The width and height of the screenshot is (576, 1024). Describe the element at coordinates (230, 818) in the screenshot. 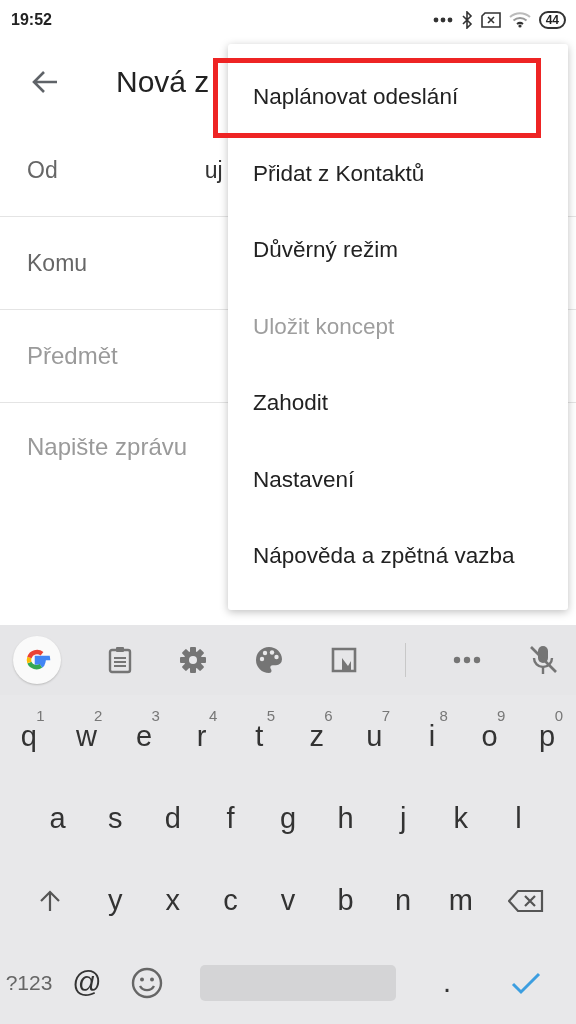

I see `keyboard-key: f` at that location.